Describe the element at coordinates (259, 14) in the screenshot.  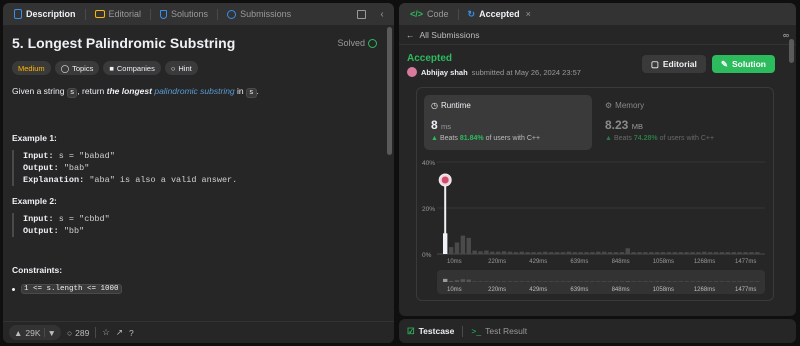
I see `tab-submissions: Submissions` at that location.